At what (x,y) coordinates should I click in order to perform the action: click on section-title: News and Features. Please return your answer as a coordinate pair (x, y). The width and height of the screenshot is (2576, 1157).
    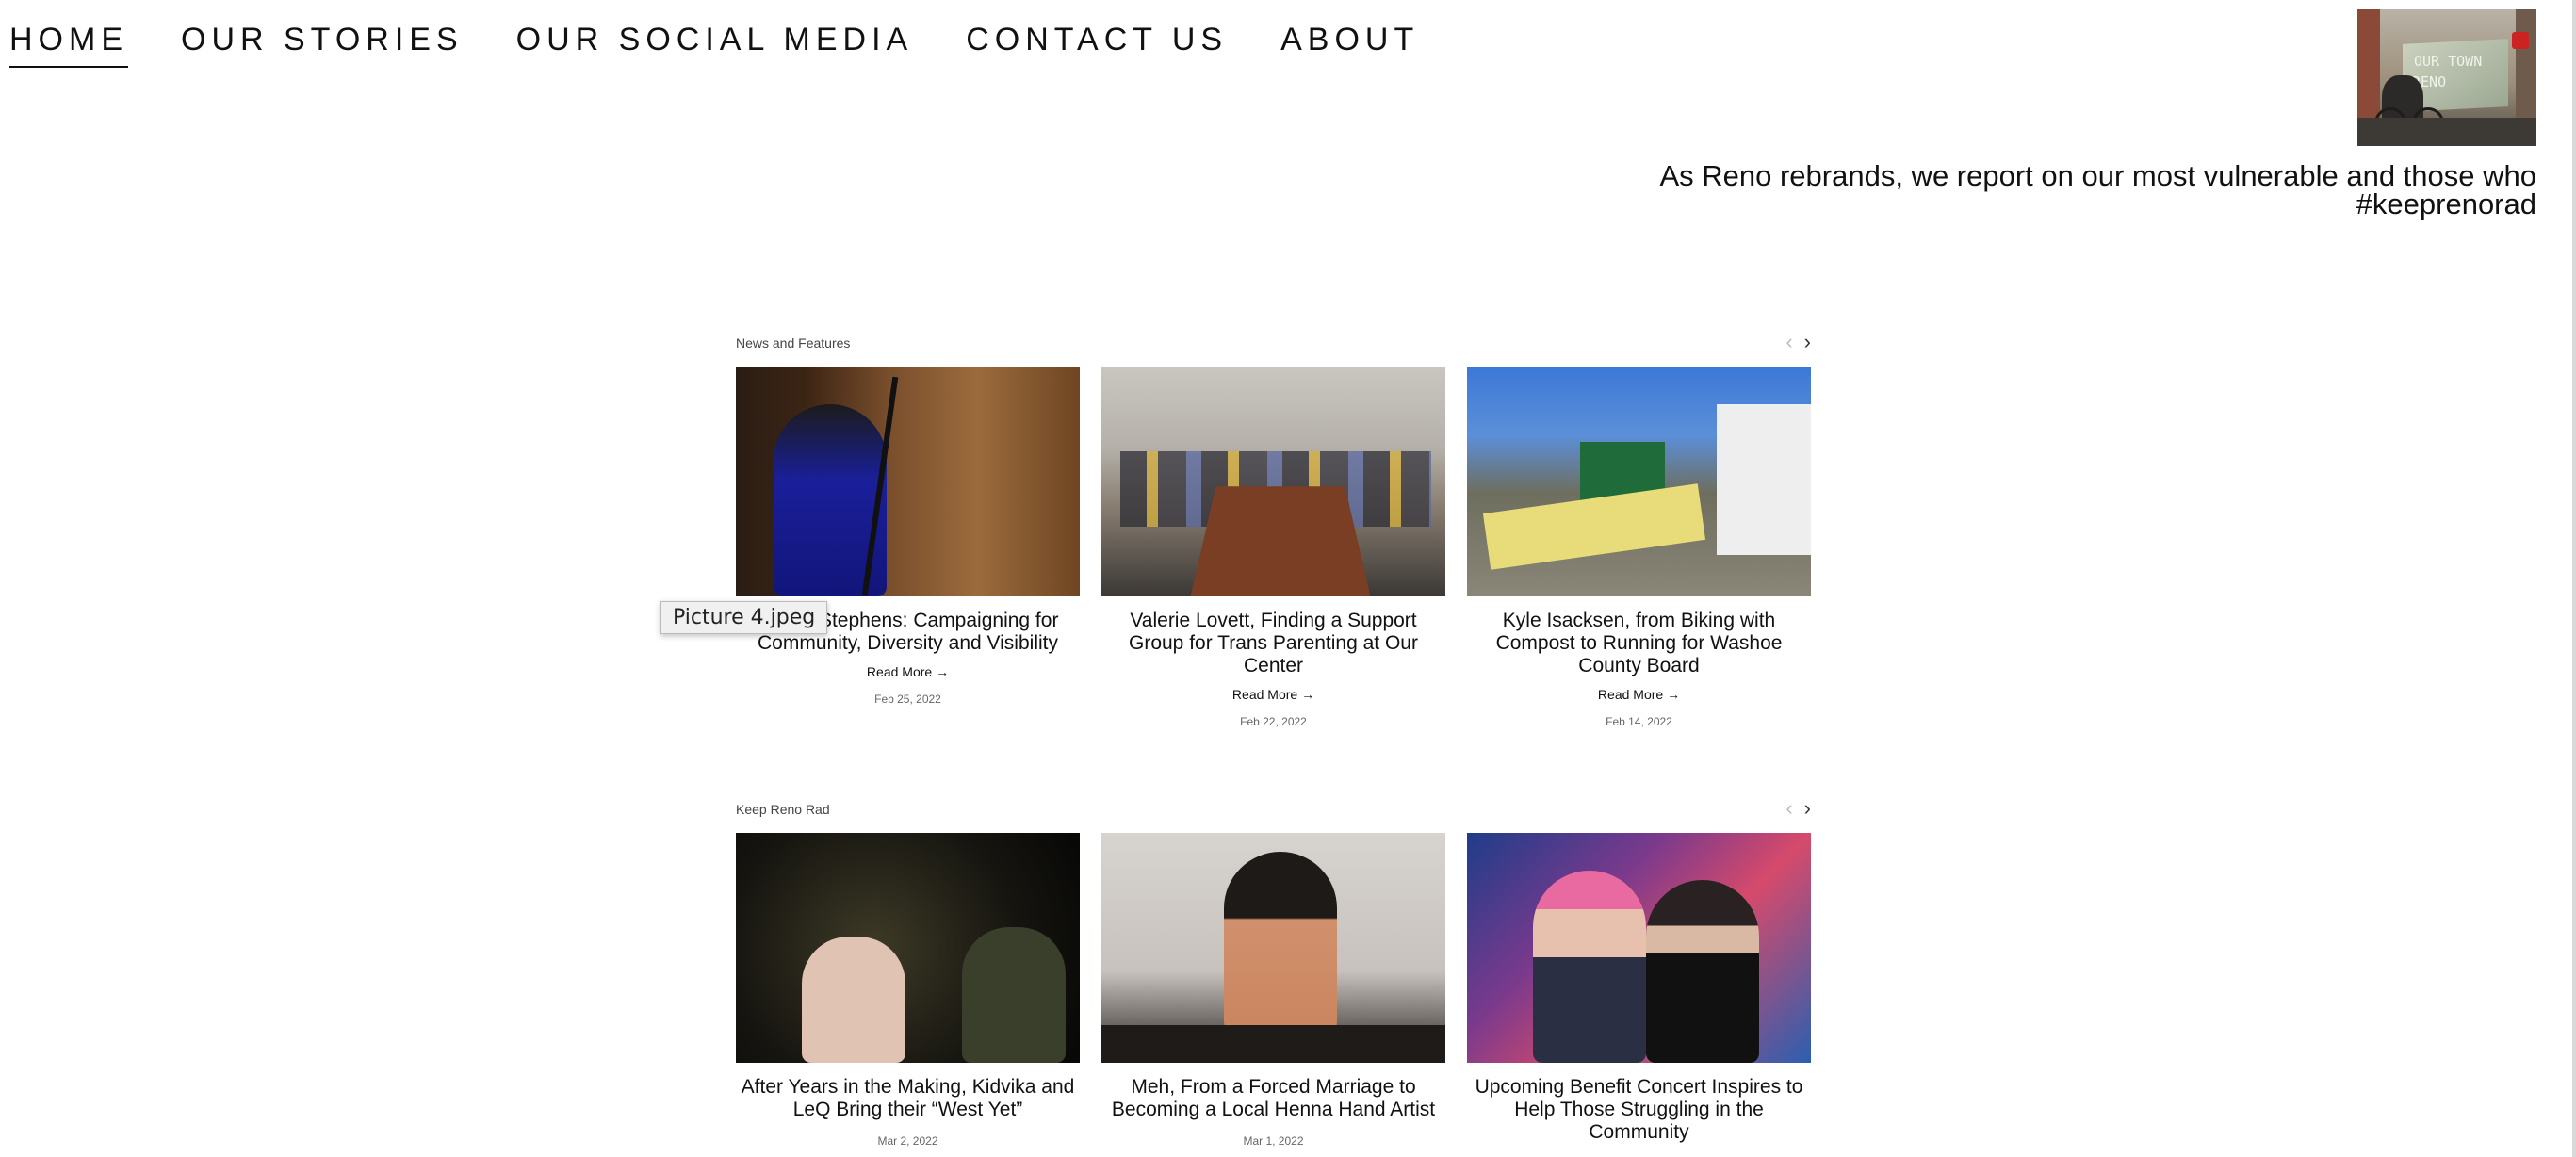
    Looking at the image, I should click on (793, 342).